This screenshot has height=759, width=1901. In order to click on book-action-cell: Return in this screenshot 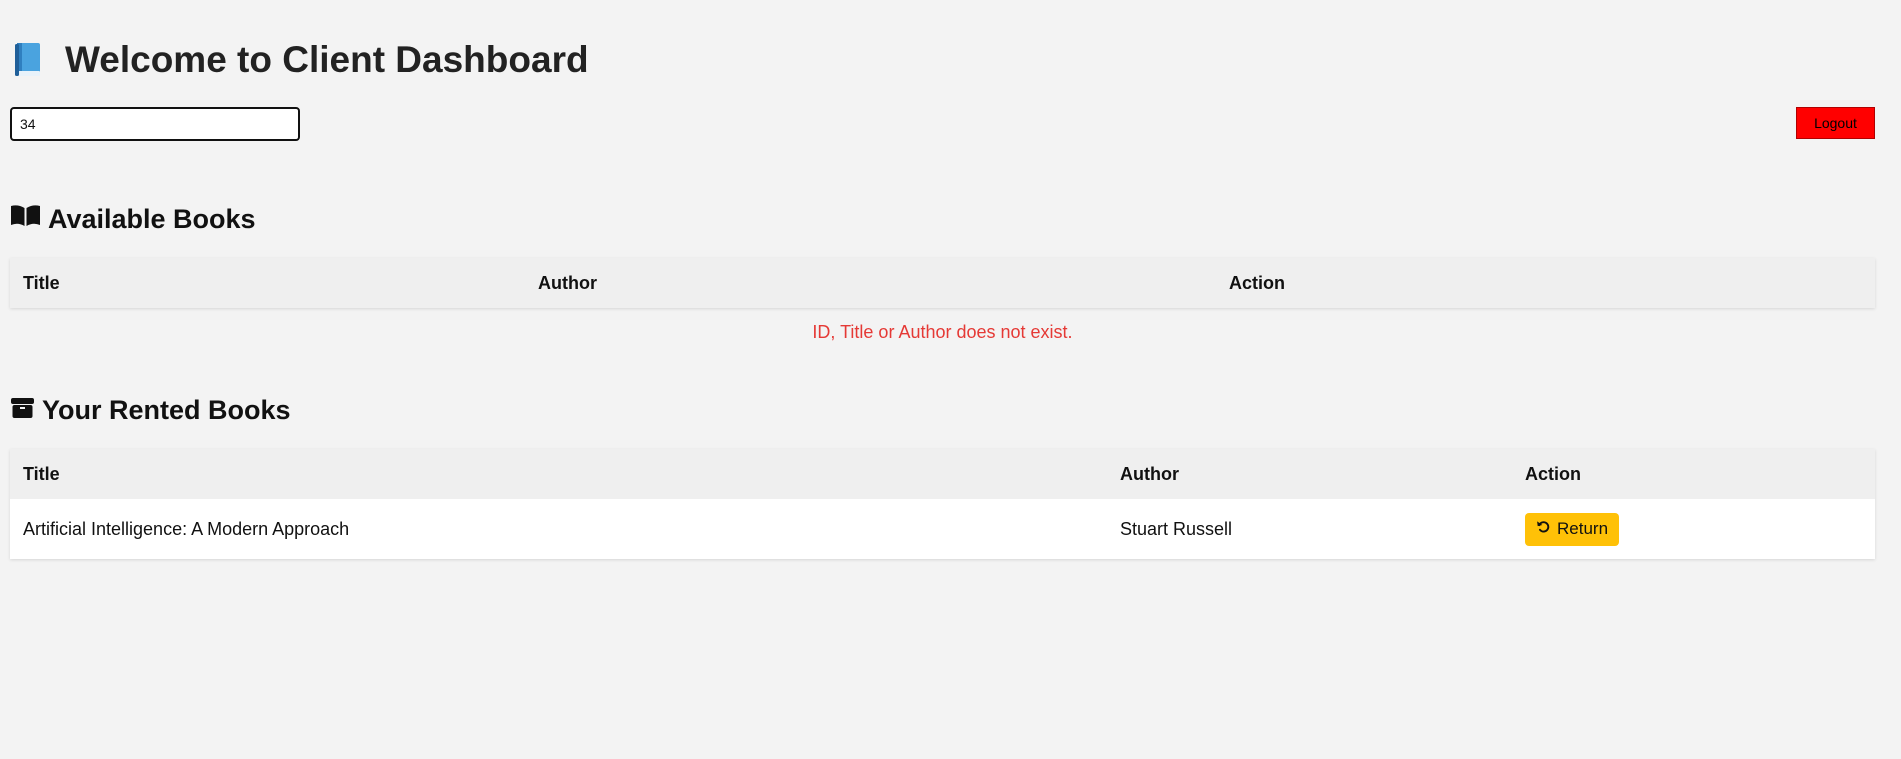, I will do `click(1693, 529)`.